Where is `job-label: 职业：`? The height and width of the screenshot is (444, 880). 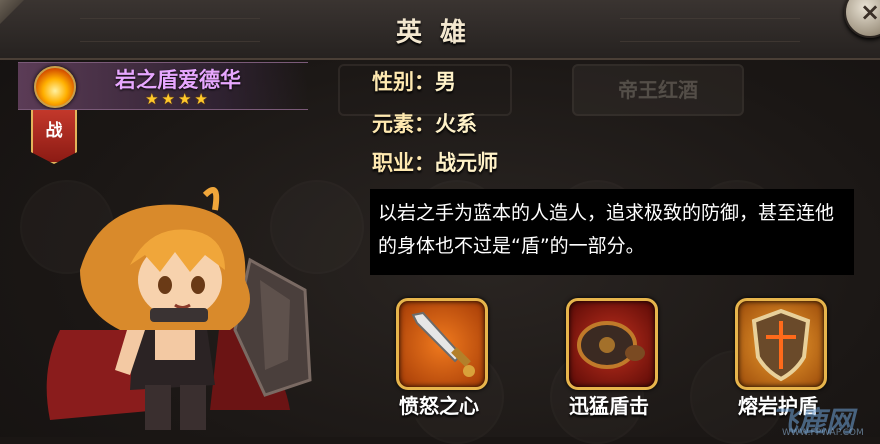
job-label: 职业： is located at coordinates (403, 163).